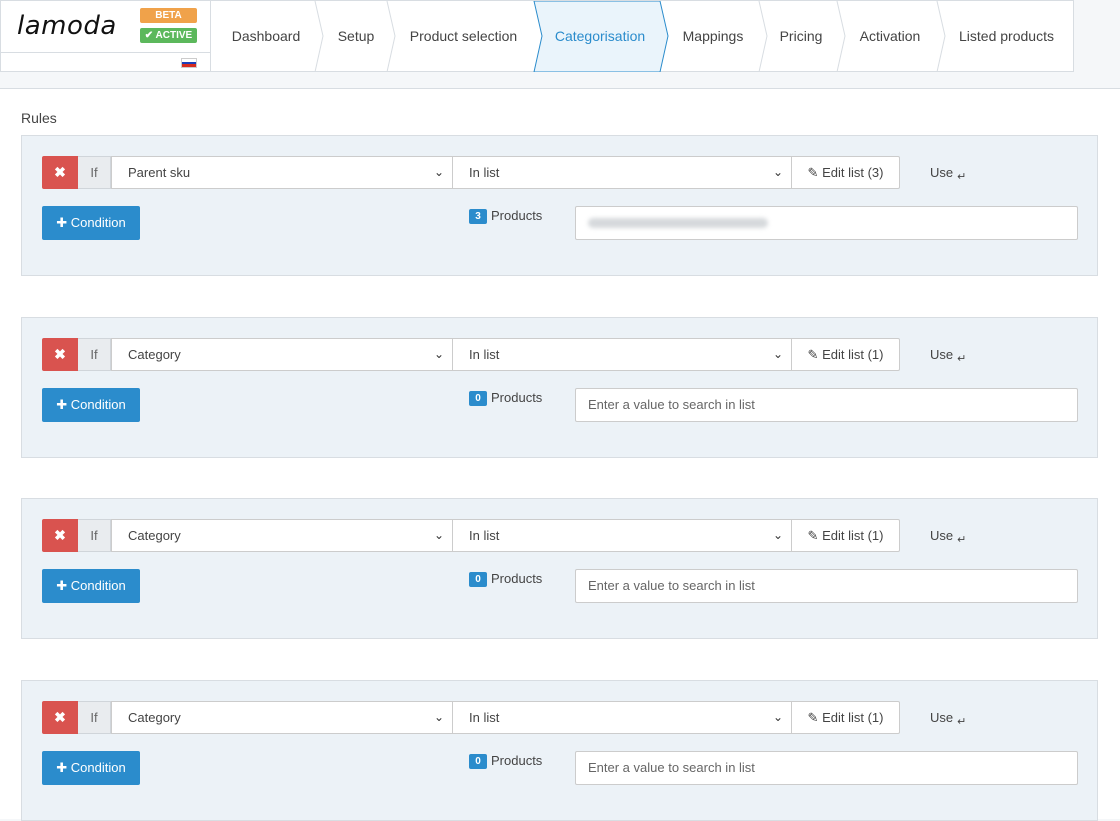  Describe the element at coordinates (600, 36) in the screenshot. I see `tab-categorisation: Categorisation` at that location.